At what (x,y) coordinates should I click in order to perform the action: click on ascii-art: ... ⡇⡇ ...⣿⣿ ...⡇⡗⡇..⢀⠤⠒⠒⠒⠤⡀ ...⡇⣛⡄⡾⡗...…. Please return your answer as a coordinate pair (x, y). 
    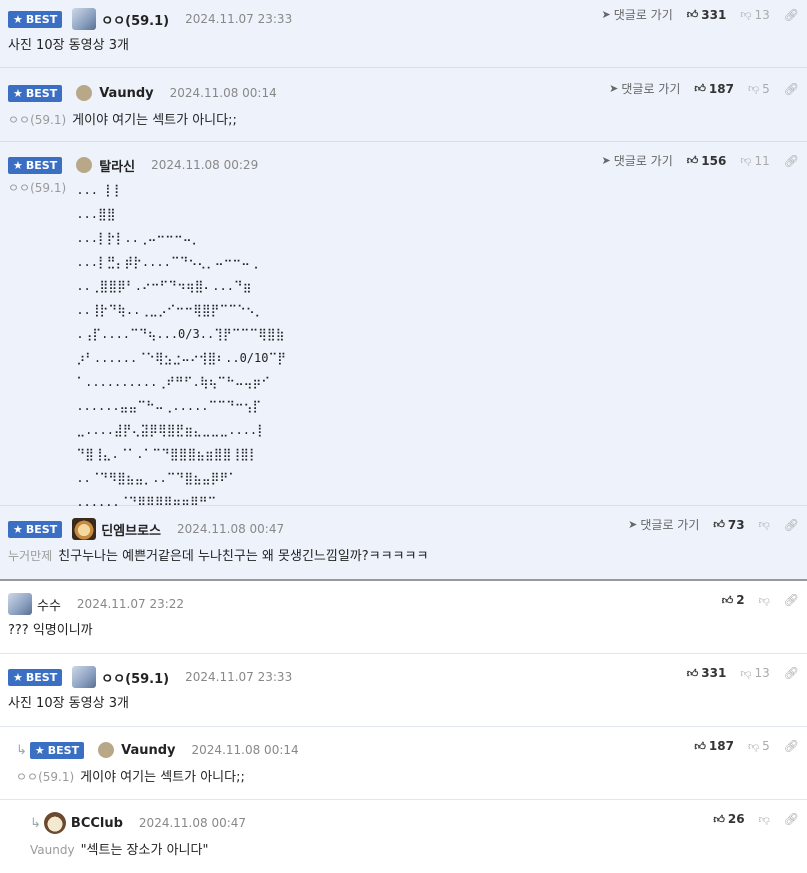
    Looking at the image, I should click on (181, 358).